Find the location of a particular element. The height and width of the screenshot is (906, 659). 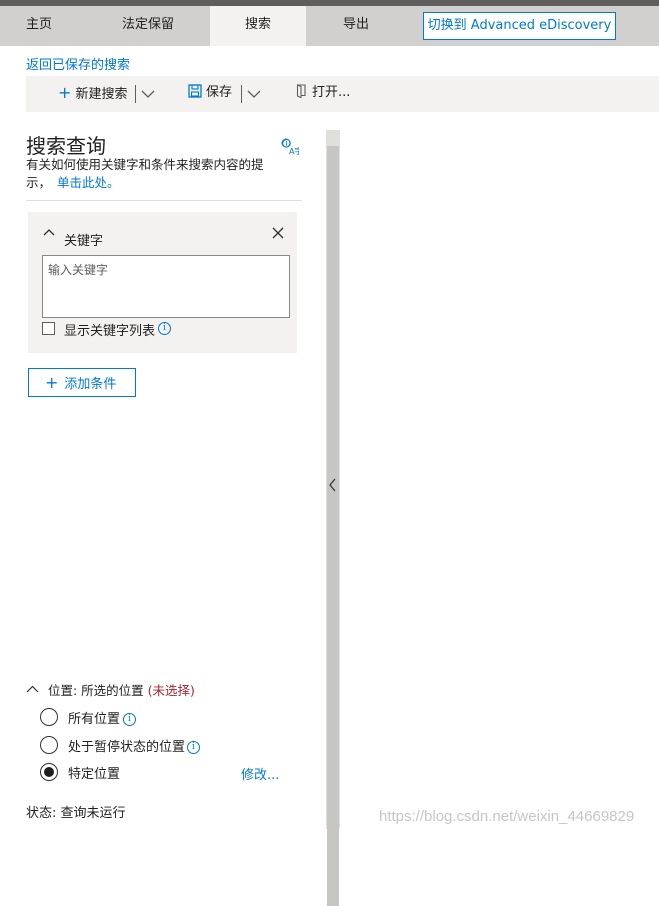

tab-home: 主页 is located at coordinates (39, 26).